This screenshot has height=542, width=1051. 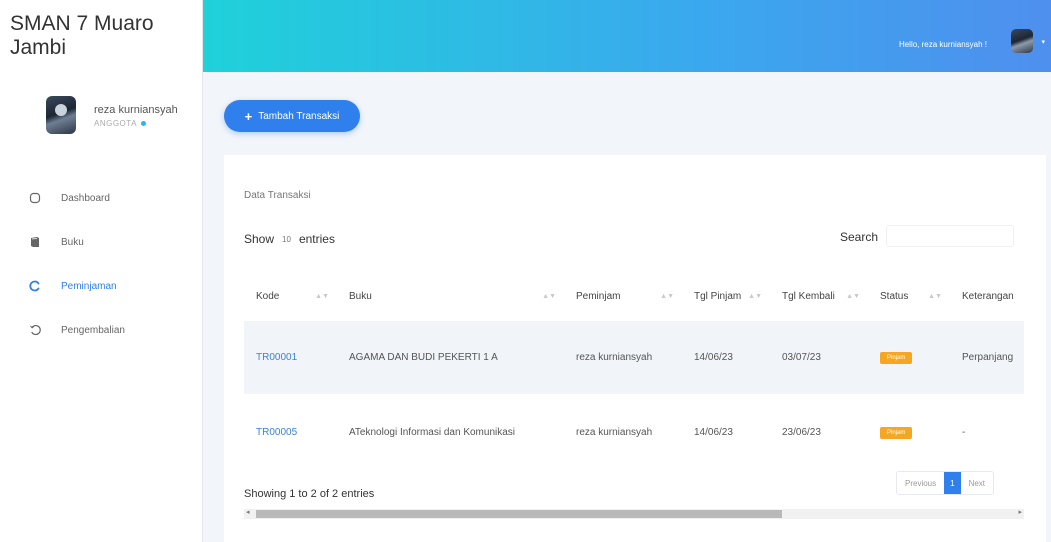 What do you see at coordinates (309, 494) in the screenshot?
I see `table-info: Showing 1 to 2 of 2 entries` at bounding box center [309, 494].